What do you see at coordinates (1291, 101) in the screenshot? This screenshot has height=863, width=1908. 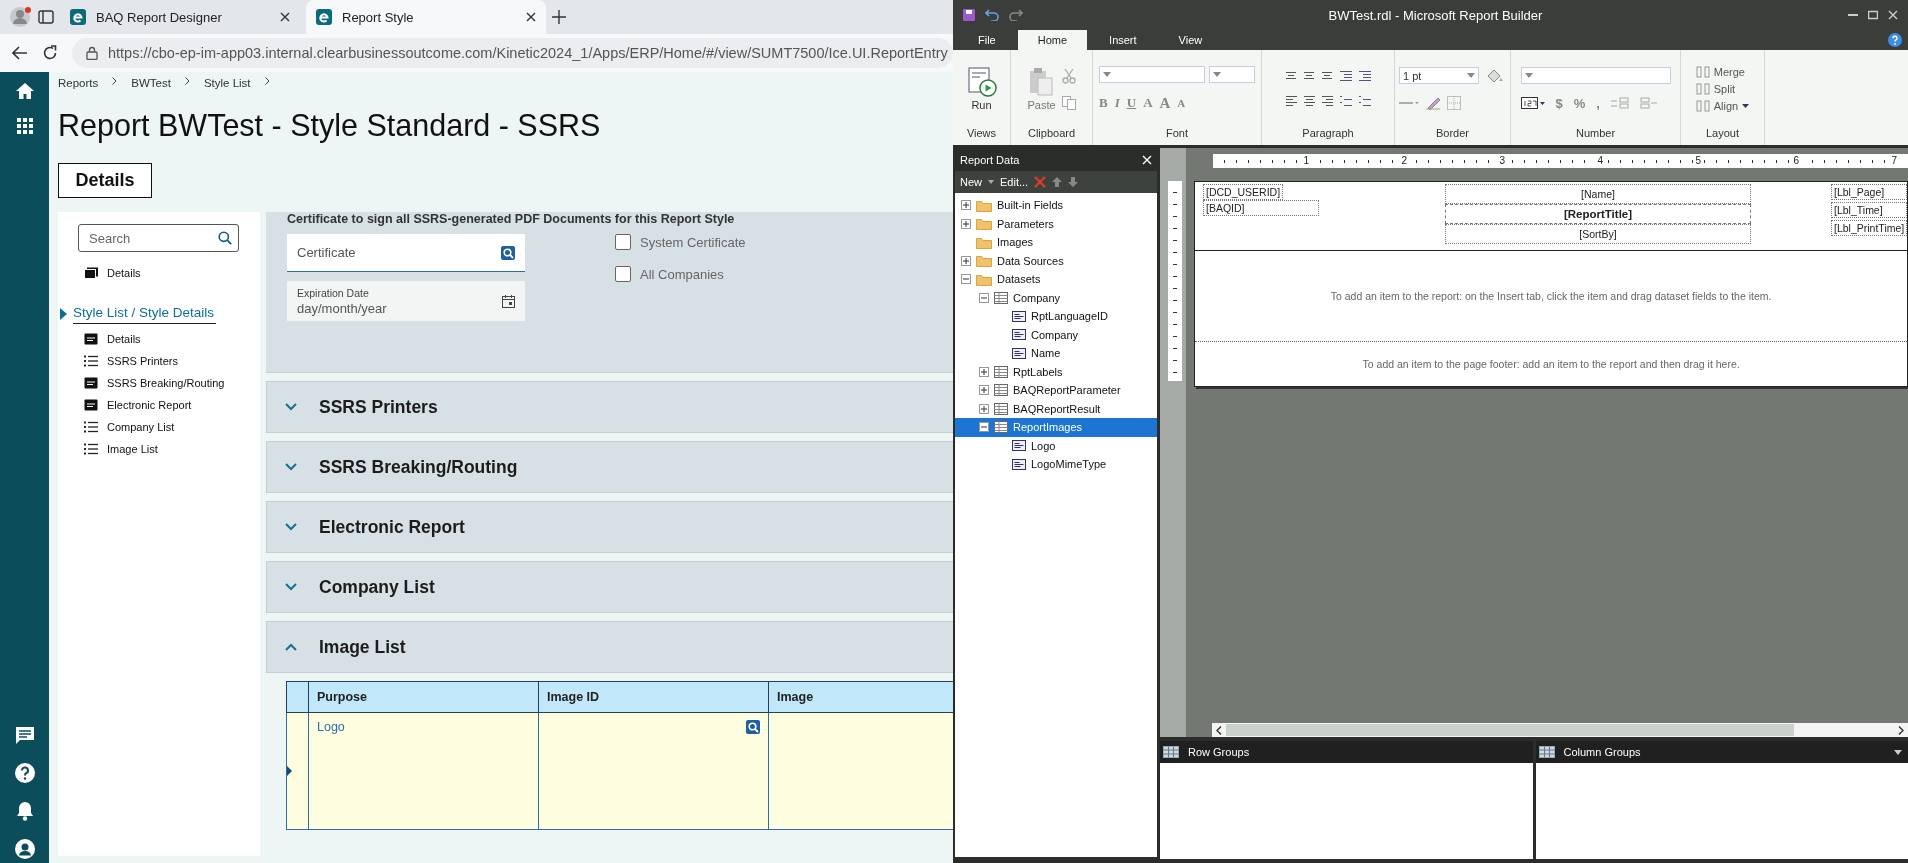 I see `align-left-icon` at bounding box center [1291, 101].